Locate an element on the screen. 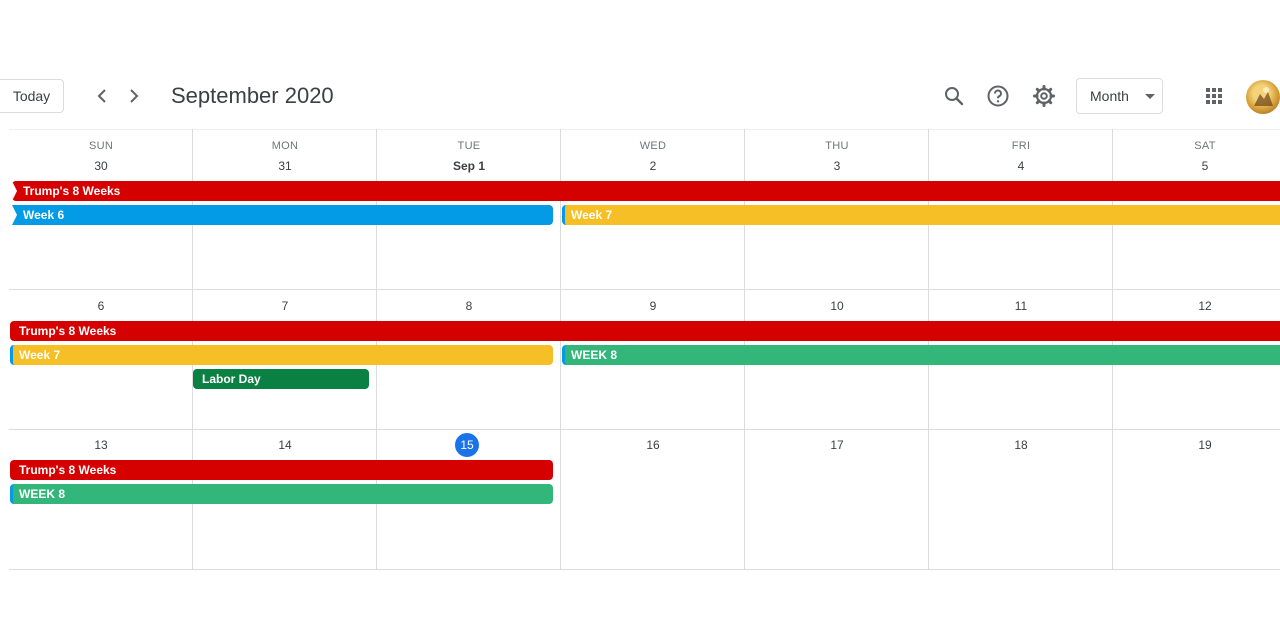 This screenshot has height=642, width=1280. day-number: 16 is located at coordinates (653, 445).